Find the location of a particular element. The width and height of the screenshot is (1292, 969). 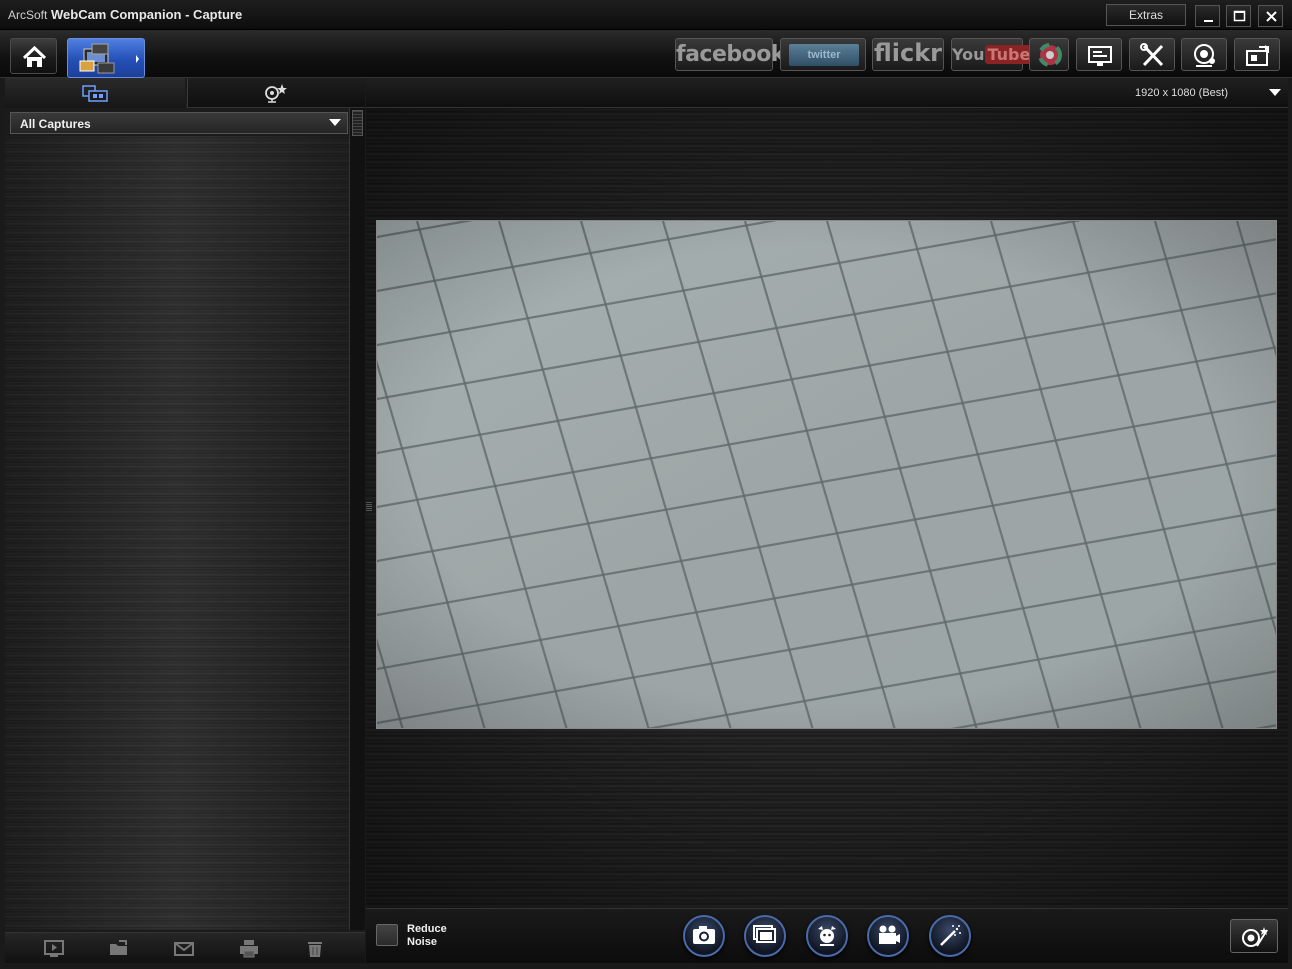

webcam-icon is located at coordinates (1204, 55).